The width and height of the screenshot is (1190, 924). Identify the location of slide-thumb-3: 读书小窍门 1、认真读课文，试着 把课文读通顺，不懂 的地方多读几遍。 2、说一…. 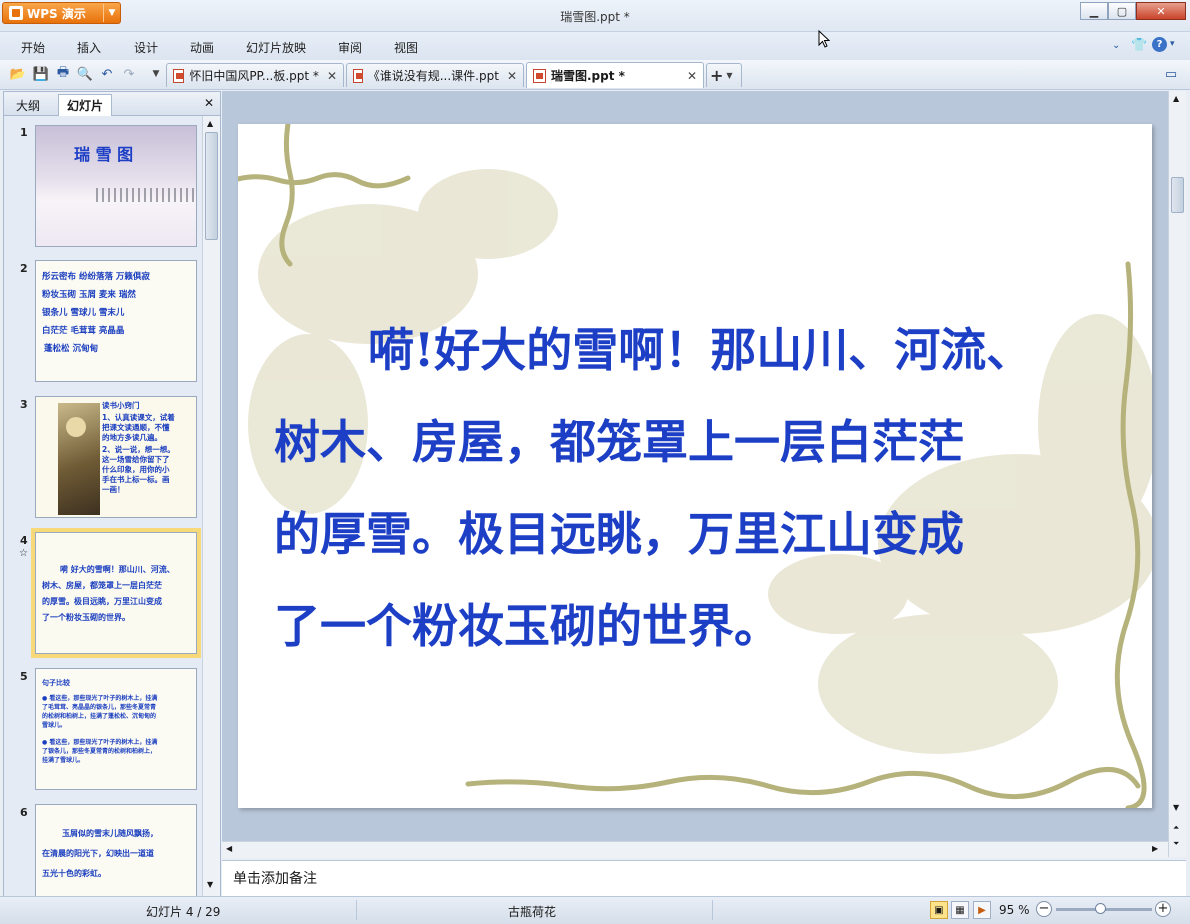
(116, 457).